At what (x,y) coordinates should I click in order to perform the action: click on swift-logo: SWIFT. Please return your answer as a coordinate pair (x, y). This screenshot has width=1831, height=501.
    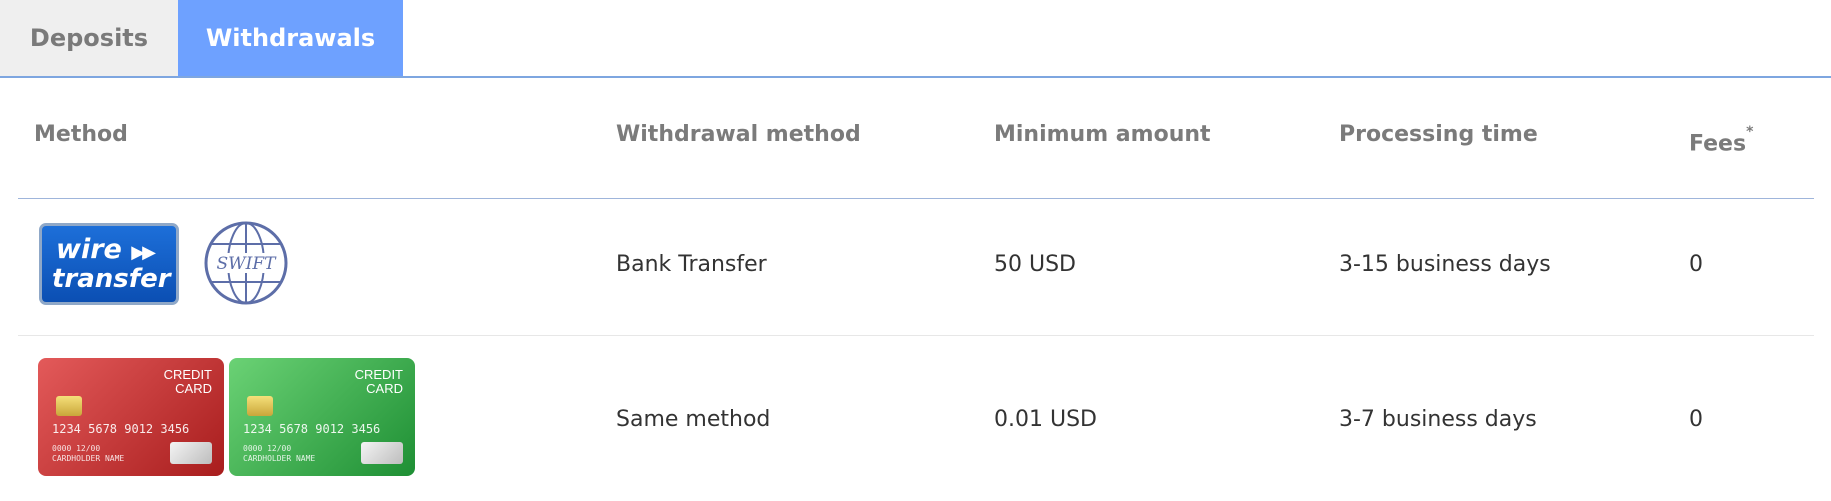
    Looking at the image, I should click on (246, 263).